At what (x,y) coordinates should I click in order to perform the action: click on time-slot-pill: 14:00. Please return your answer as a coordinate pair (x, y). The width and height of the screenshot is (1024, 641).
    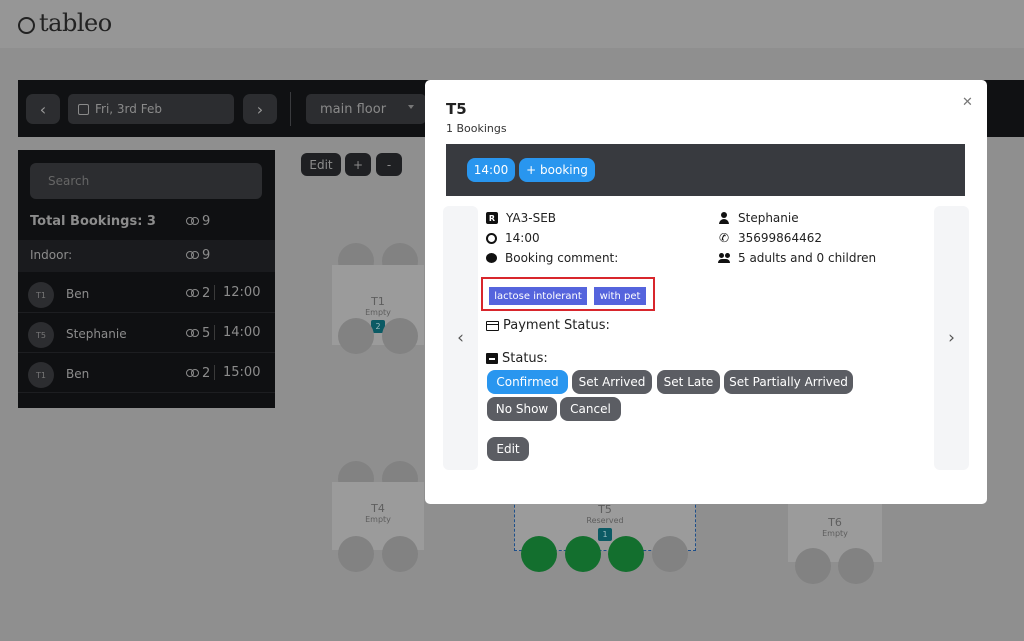
    Looking at the image, I should click on (491, 170).